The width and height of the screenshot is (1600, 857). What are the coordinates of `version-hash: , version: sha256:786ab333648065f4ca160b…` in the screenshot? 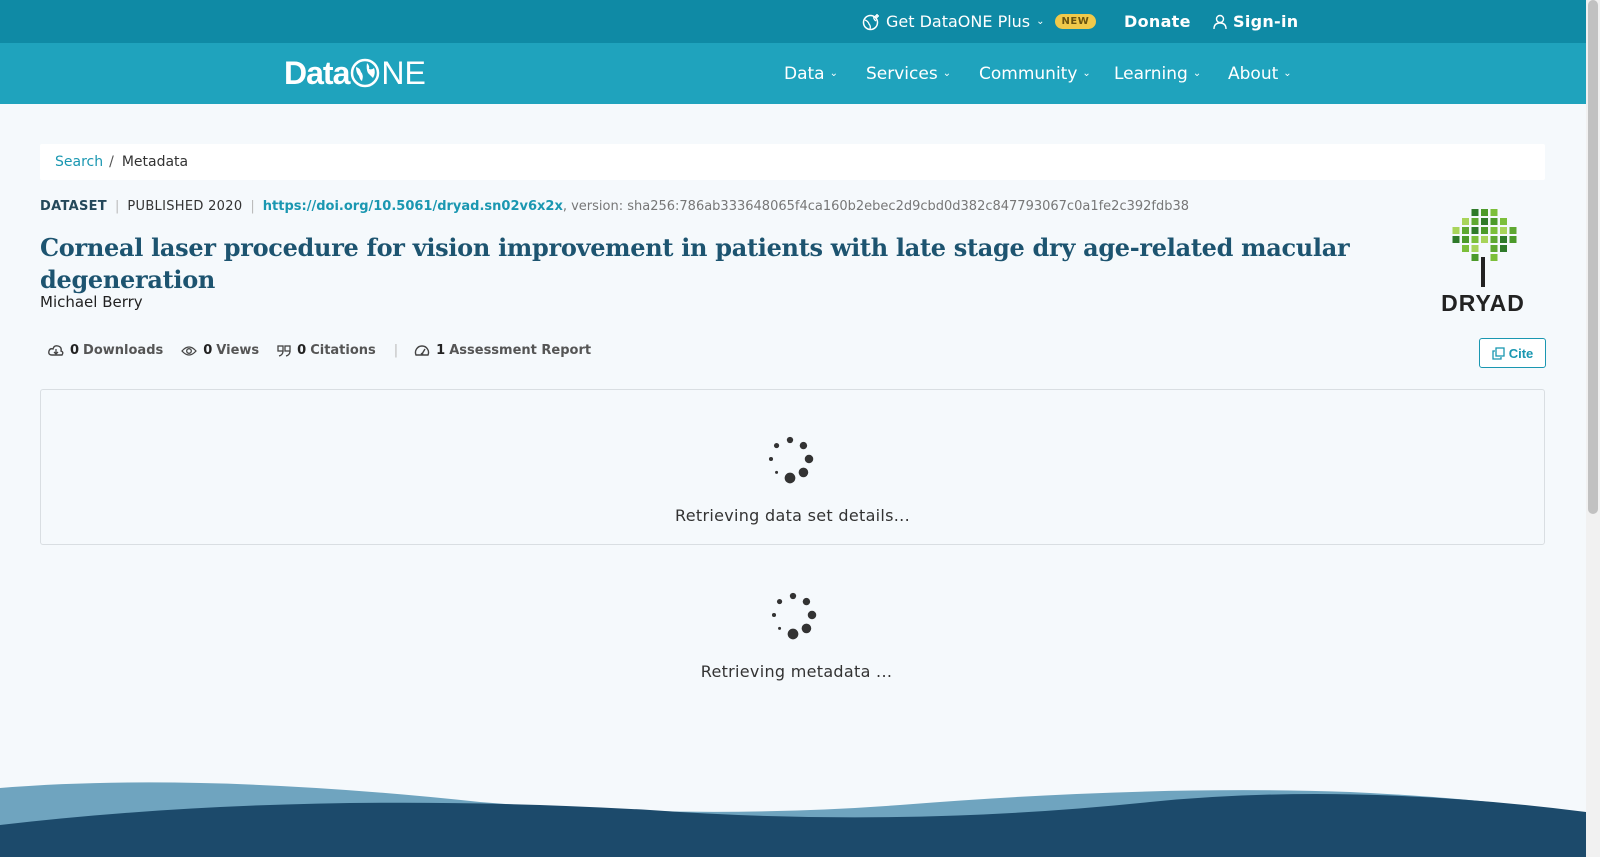 It's located at (876, 206).